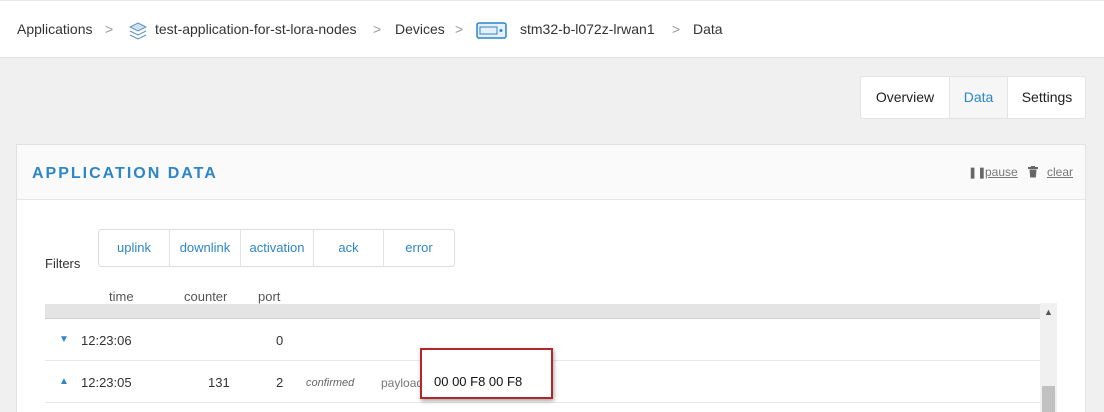  Describe the element at coordinates (1047, 97) in the screenshot. I see `tab-settings: Settings` at that location.